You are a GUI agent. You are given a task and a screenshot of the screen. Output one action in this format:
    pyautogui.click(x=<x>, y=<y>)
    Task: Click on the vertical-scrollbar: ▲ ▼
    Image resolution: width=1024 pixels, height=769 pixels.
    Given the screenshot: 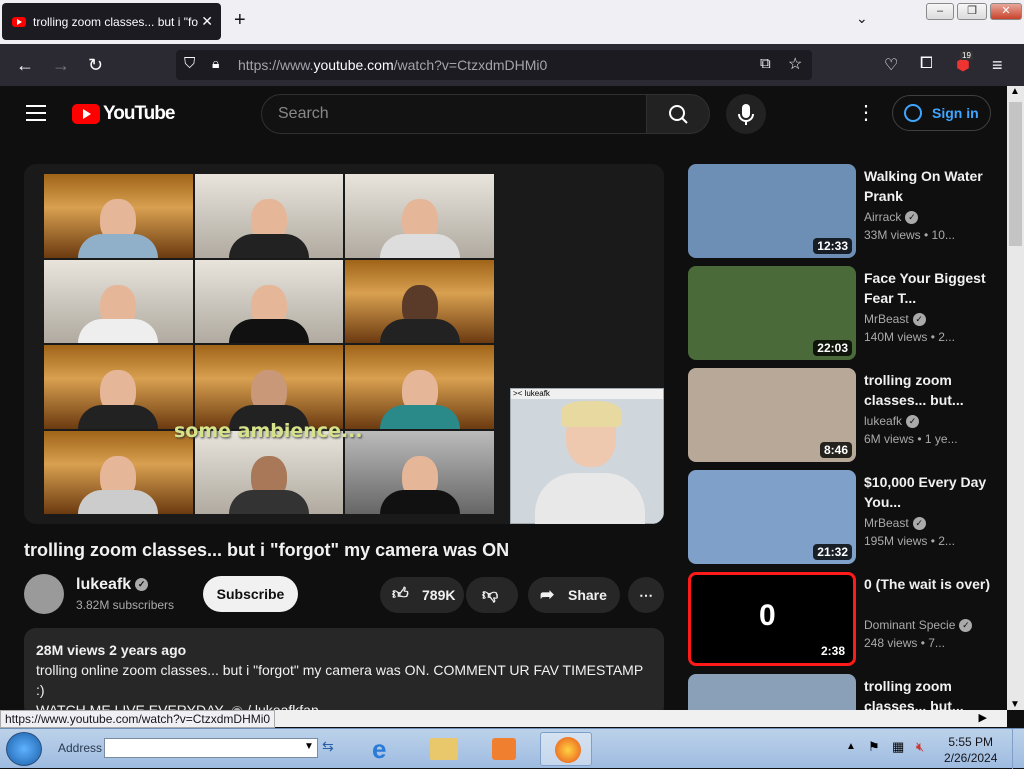 What is the action you would take?
    pyautogui.click(x=1015, y=398)
    